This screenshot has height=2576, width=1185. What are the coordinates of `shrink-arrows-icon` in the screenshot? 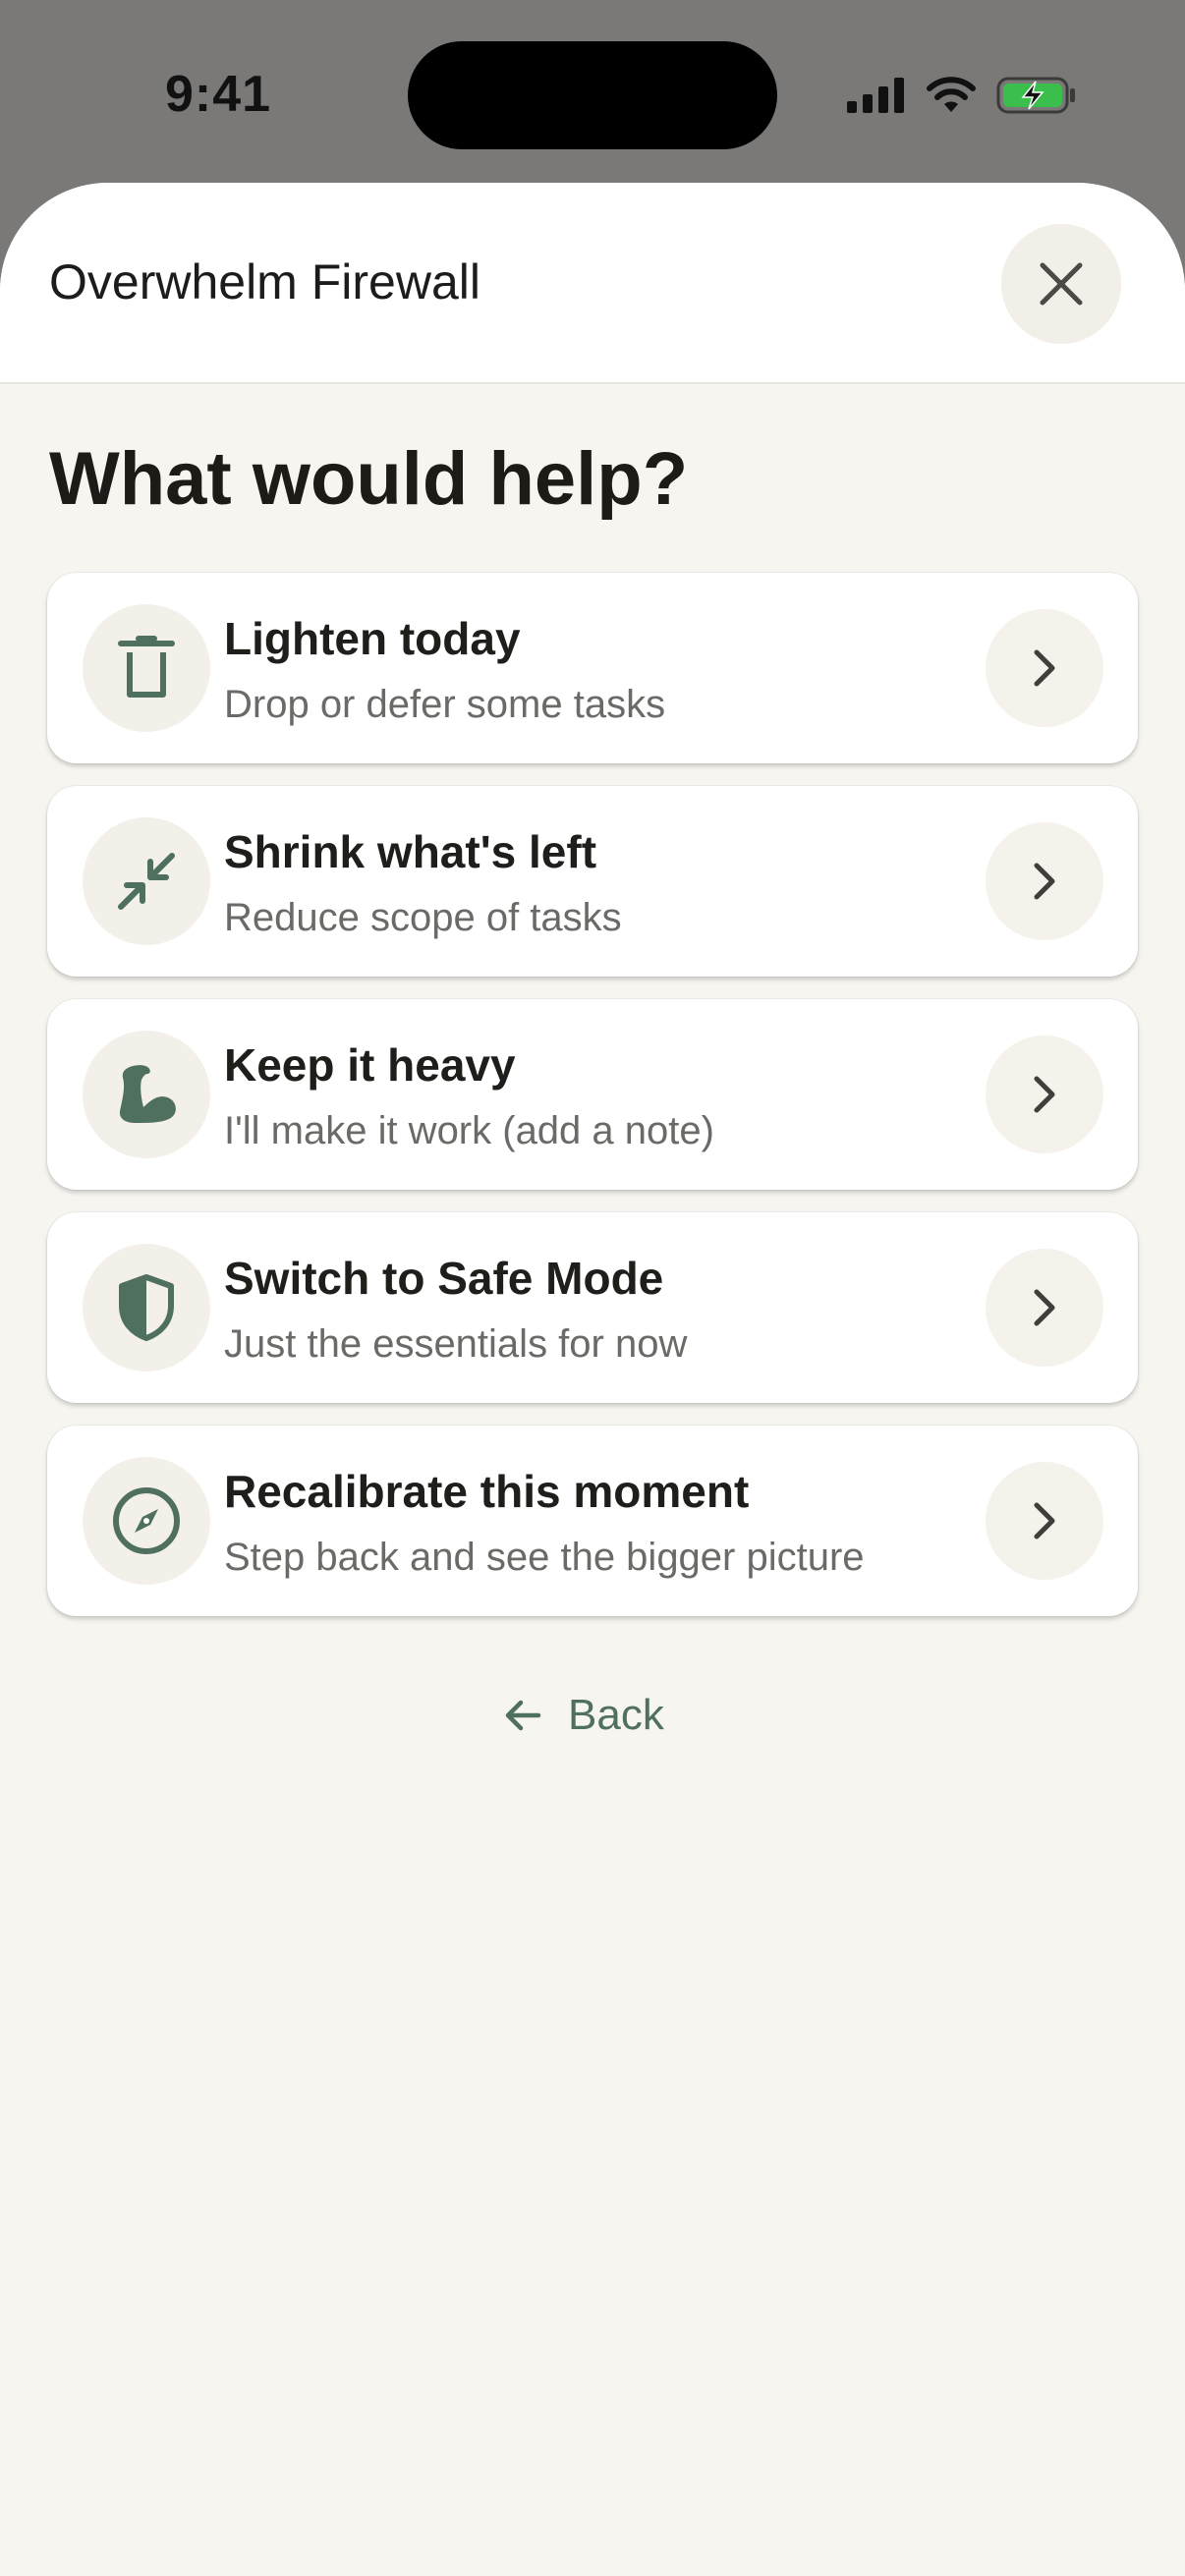 It's located at (147, 881).